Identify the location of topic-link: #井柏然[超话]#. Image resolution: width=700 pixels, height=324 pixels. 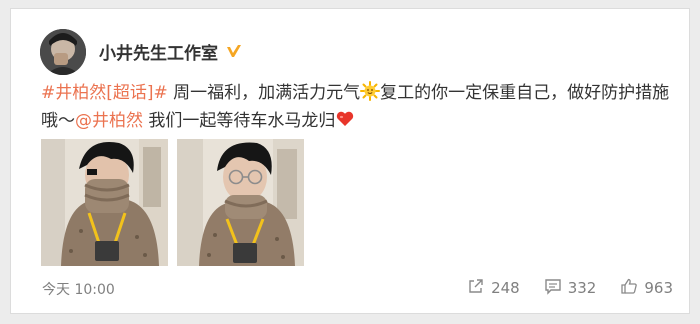
(104, 93).